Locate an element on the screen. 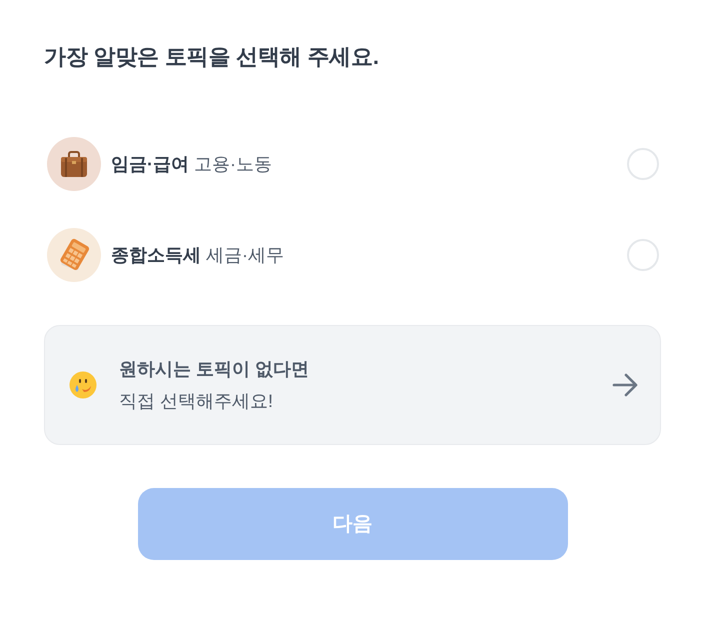 The image size is (714, 624). topic-name: 임금·급여 is located at coordinates (150, 164).